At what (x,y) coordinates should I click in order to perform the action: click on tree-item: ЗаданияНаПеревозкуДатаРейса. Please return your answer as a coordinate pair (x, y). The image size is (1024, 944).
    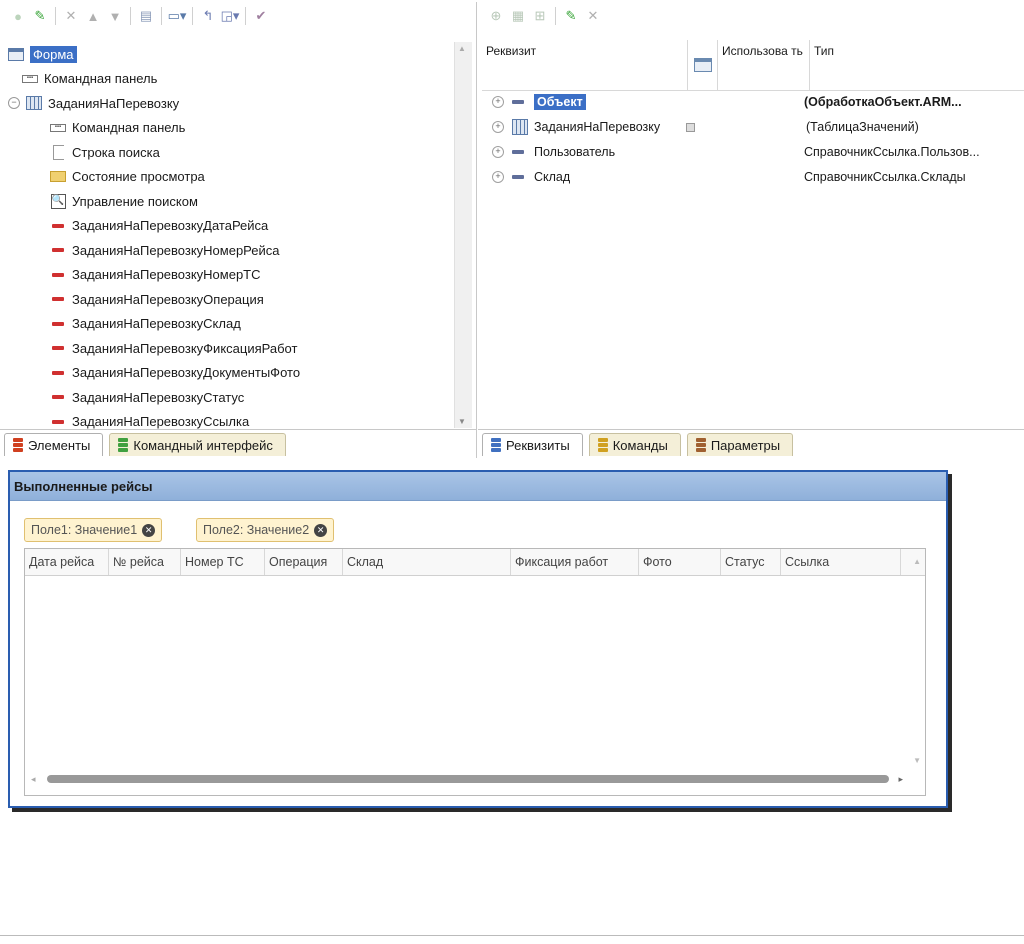
    Looking at the image, I should click on (228, 226).